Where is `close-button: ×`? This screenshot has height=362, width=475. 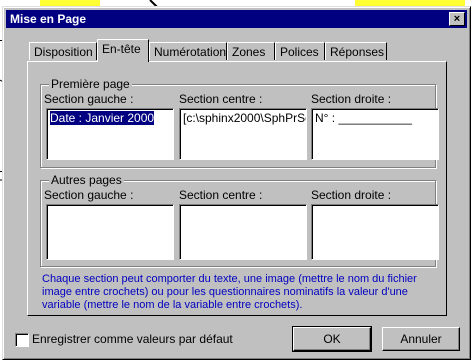 close-button: × is located at coordinates (457, 19).